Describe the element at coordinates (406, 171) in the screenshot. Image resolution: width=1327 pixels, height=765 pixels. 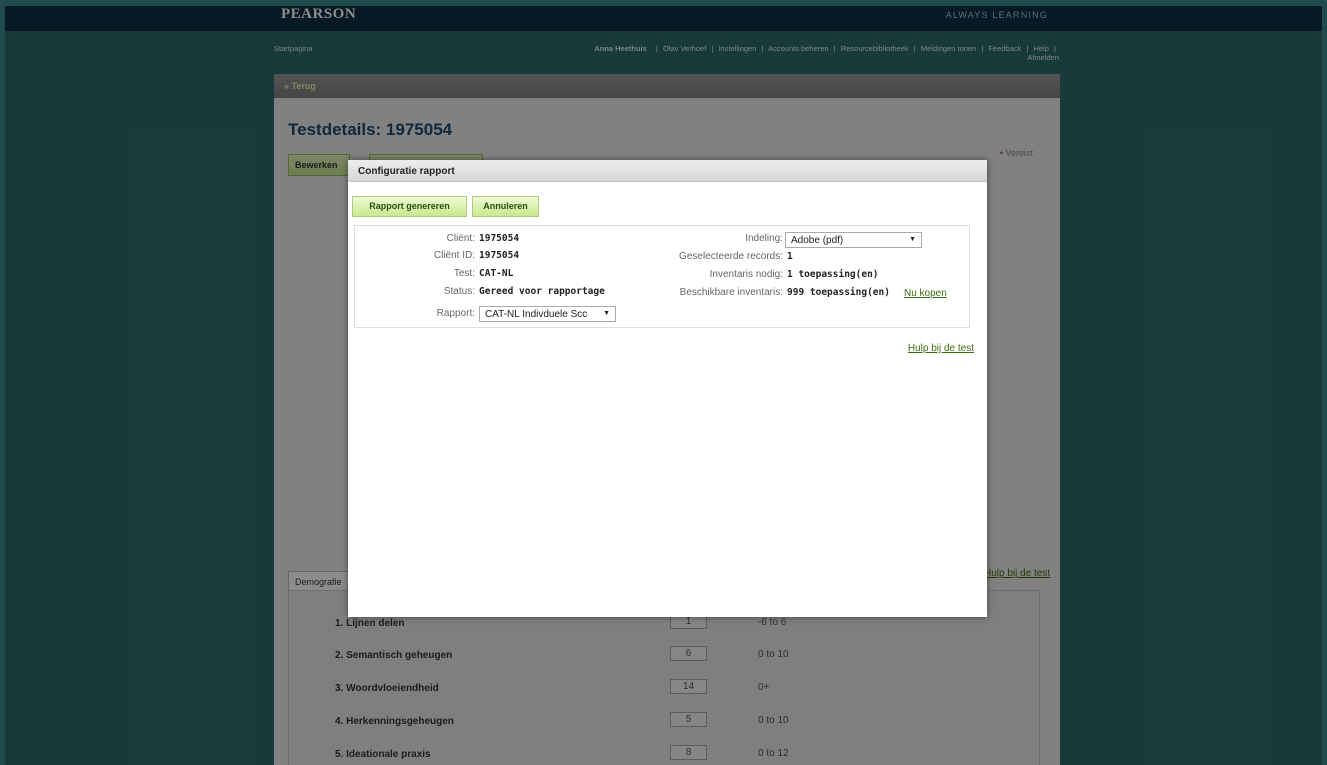
I see `dialog-title: Configuratie rapport` at that location.